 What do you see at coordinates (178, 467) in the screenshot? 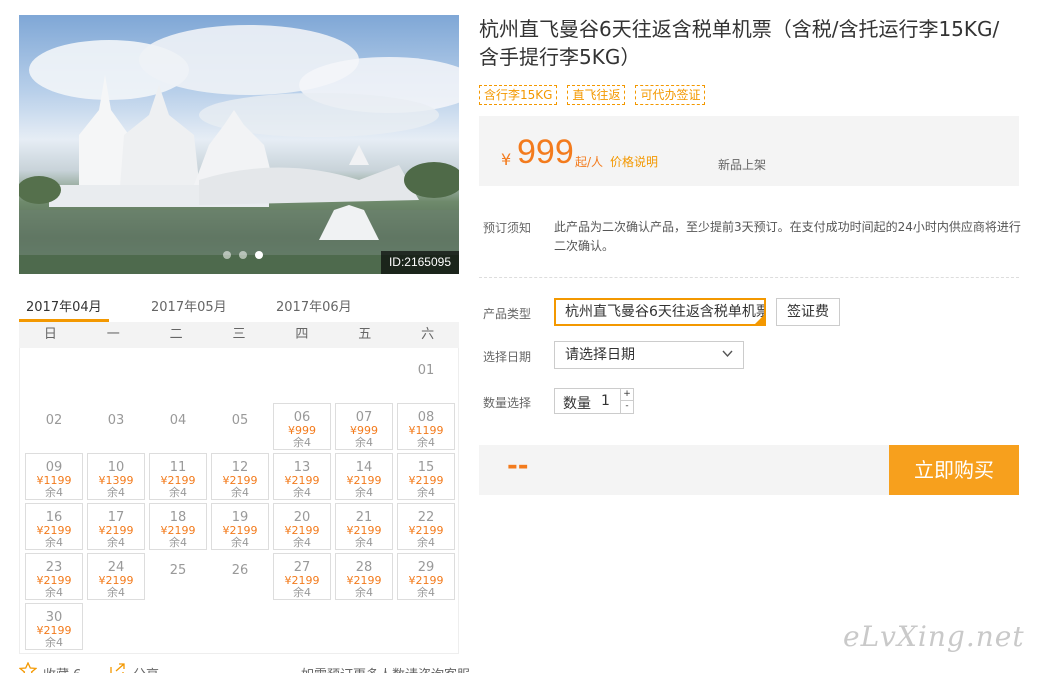
I see `day-number: 11` at bounding box center [178, 467].